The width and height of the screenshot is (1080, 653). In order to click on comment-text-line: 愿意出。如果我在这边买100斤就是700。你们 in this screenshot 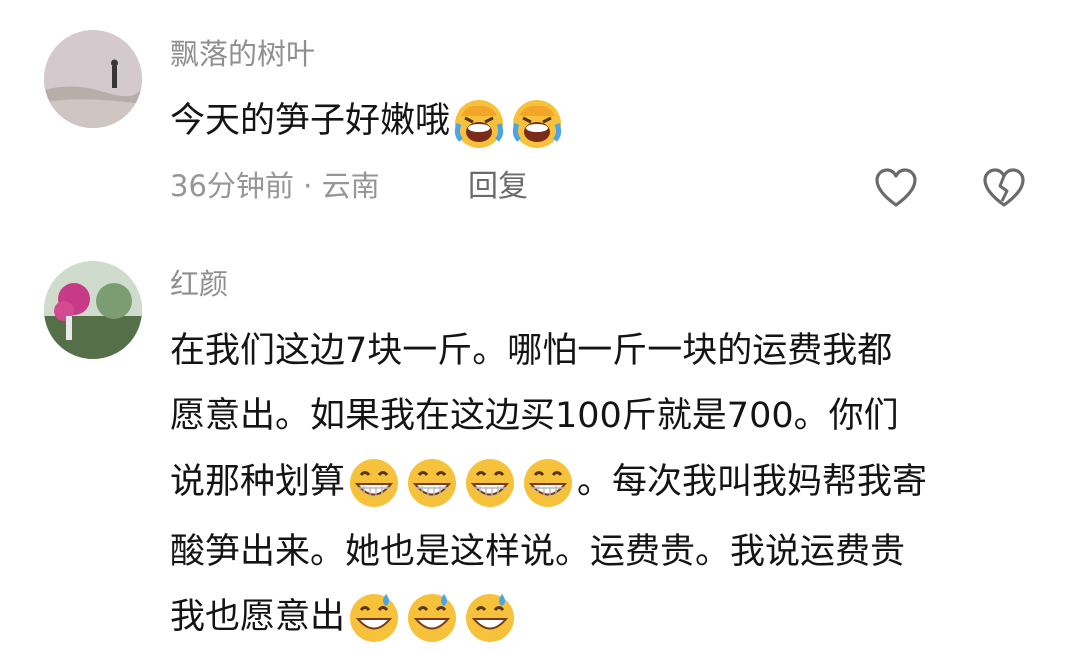, I will do `click(534, 416)`.